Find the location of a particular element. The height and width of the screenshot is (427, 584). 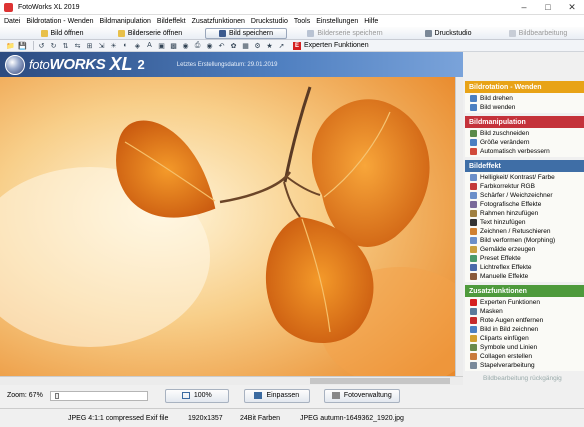

text-icon: A is located at coordinates (149, 45).